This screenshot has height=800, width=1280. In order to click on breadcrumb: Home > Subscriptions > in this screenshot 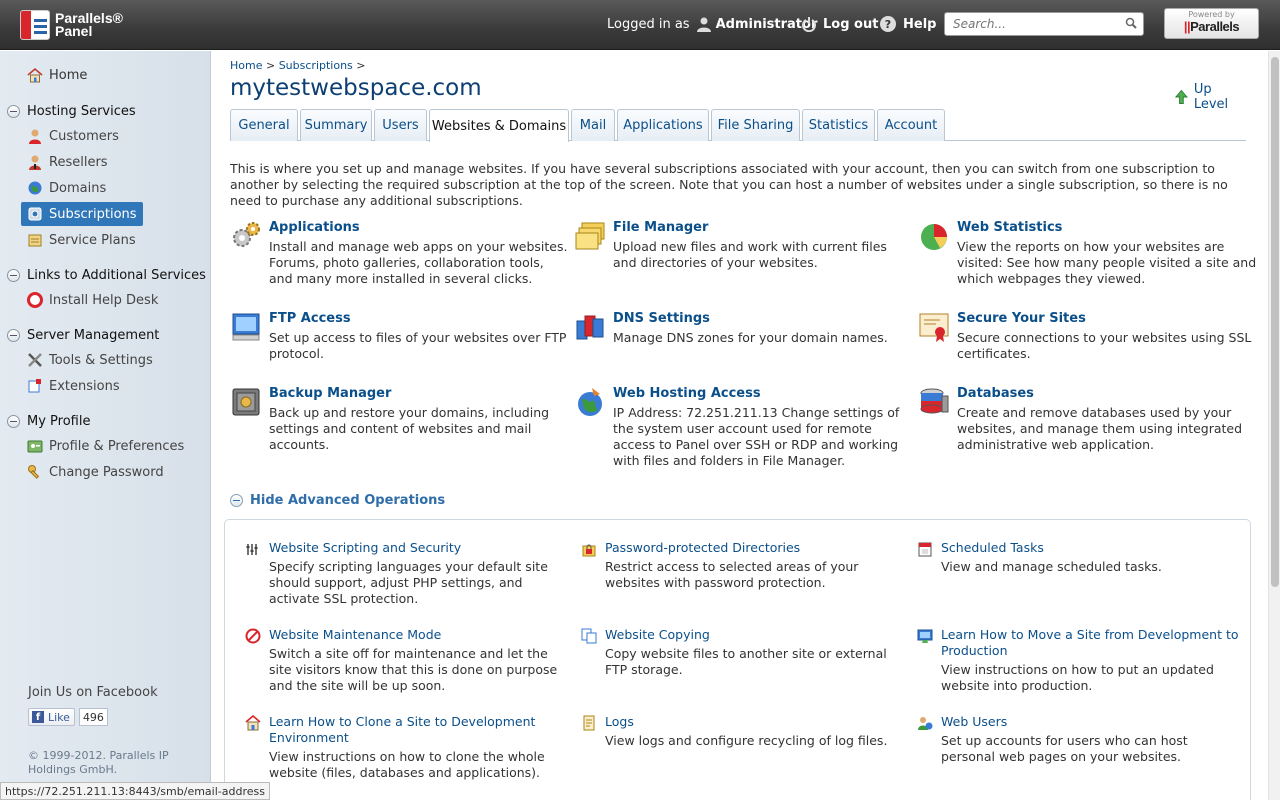, I will do `click(298, 65)`.